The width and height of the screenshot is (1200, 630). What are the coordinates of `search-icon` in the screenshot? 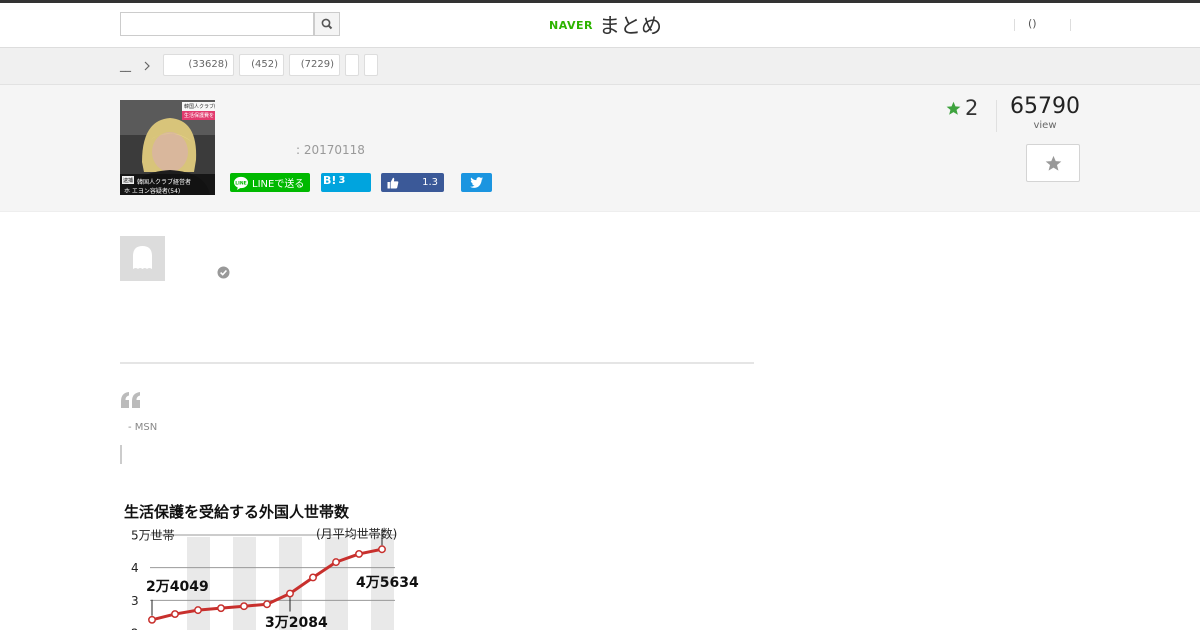 It's located at (327, 24).